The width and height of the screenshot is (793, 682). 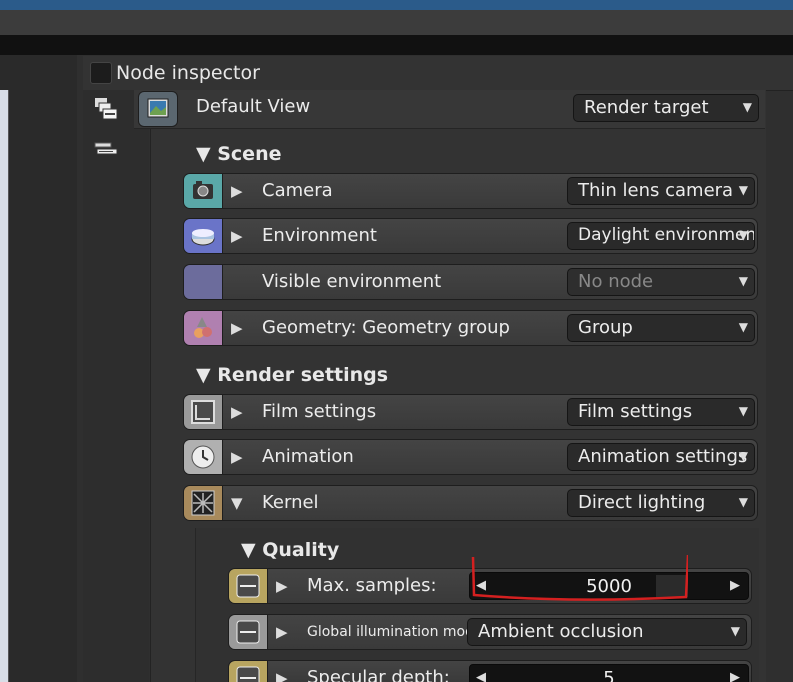 I want to click on collapse-all-icon, so click(x=106, y=152).